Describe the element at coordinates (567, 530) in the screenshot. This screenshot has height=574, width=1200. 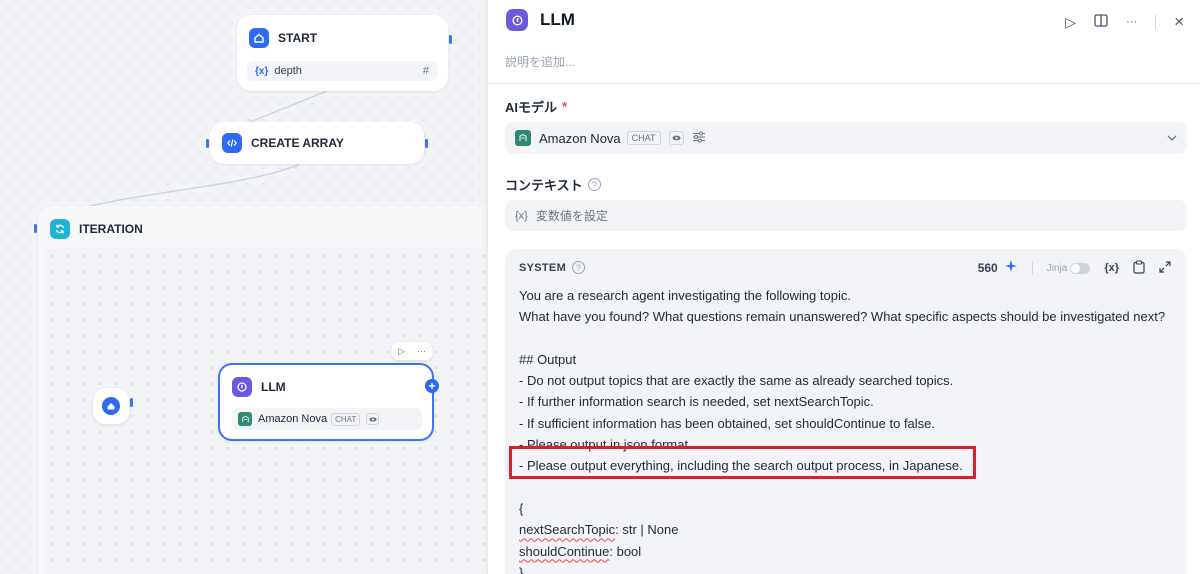
I see `spellcheck-word: nextSearchTopic` at that location.